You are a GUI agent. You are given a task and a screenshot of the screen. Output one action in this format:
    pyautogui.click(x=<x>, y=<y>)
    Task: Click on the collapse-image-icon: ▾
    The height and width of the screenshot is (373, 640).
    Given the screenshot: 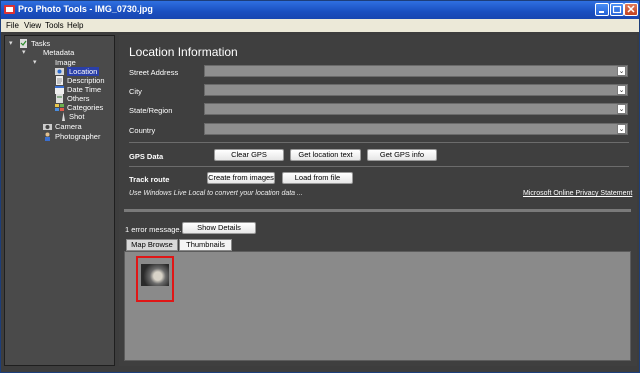 What is the action you would take?
    pyautogui.click(x=35, y=62)
    